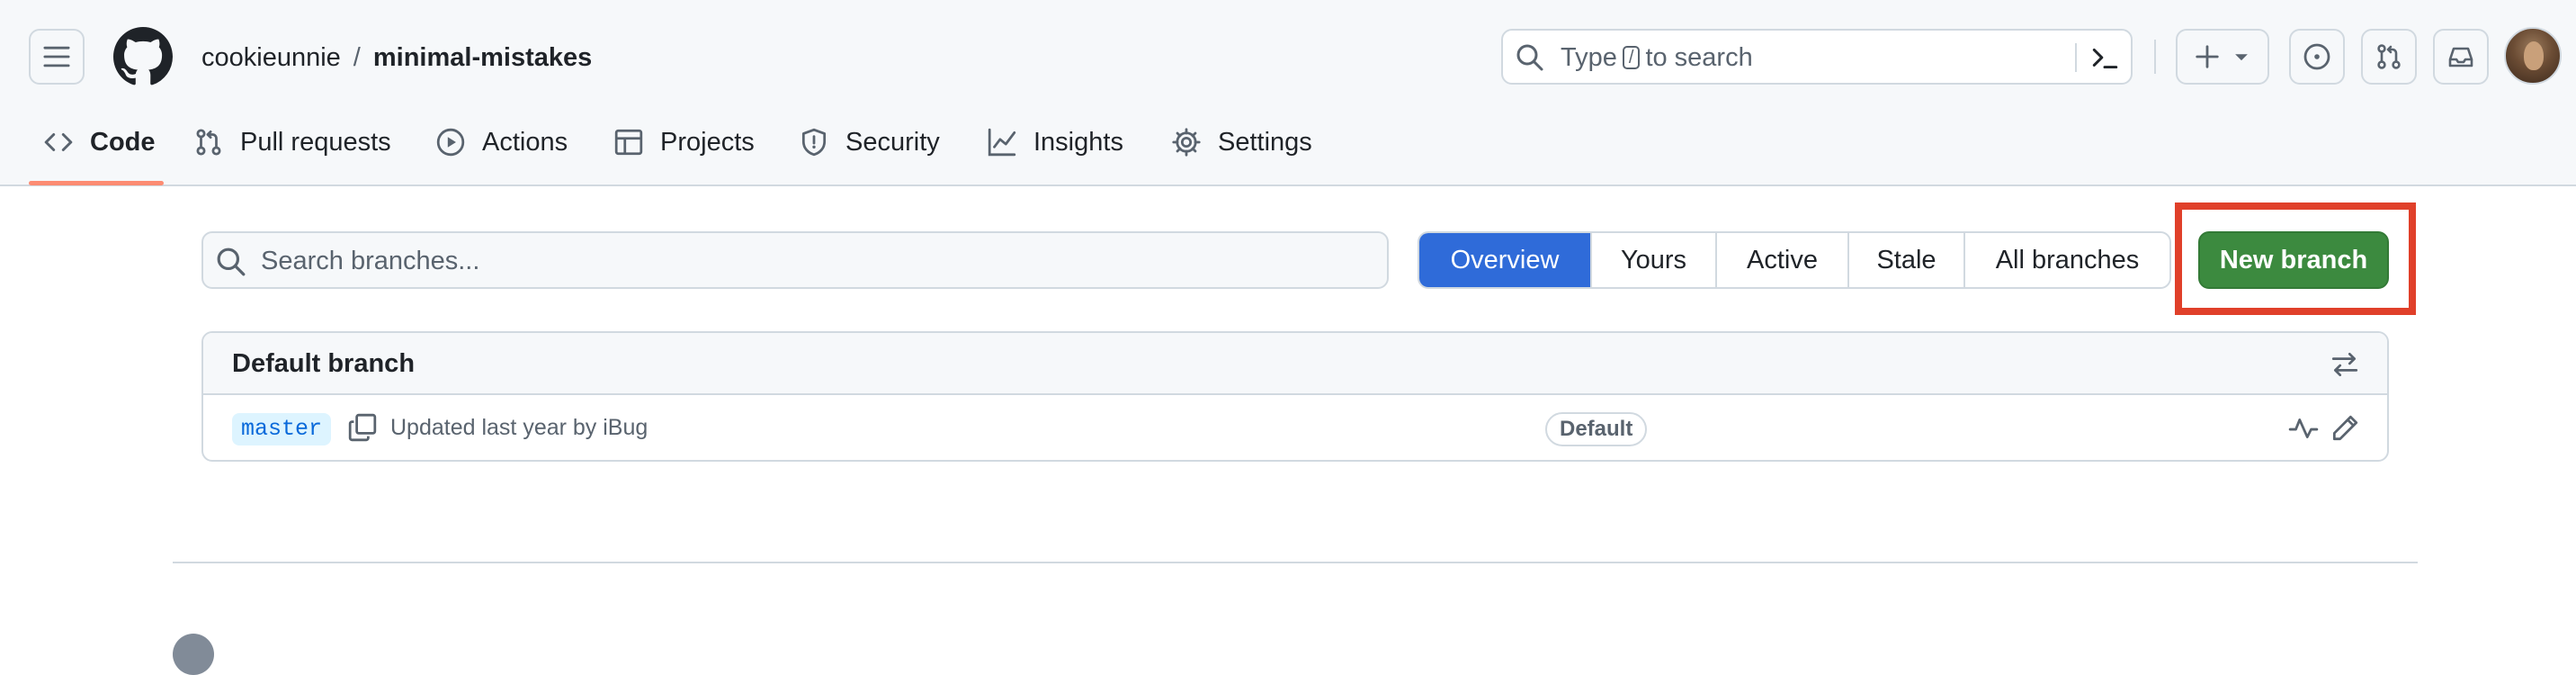 The width and height of the screenshot is (2576, 675). What do you see at coordinates (1295, 364) in the screenshot?
I see `default-branch-header: Default branch` at bounding box center [1295, 364].